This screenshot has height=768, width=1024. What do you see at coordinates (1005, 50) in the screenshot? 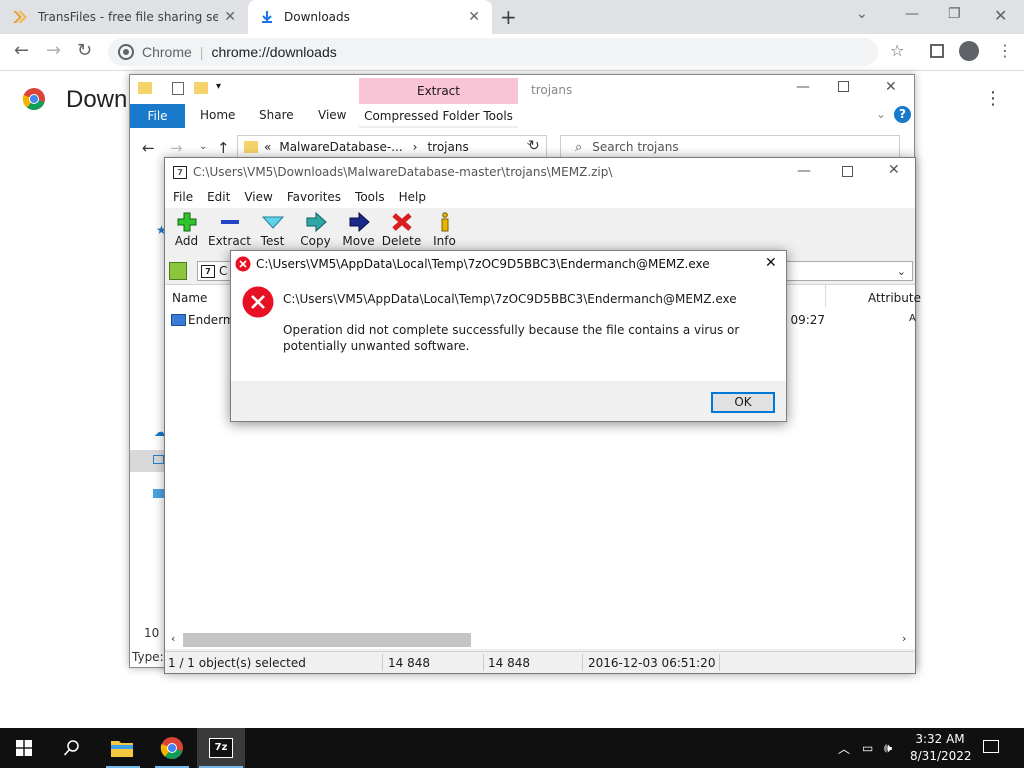
I see `chrome-menu-icon: ⋮` at bounding box center [1005, 50].